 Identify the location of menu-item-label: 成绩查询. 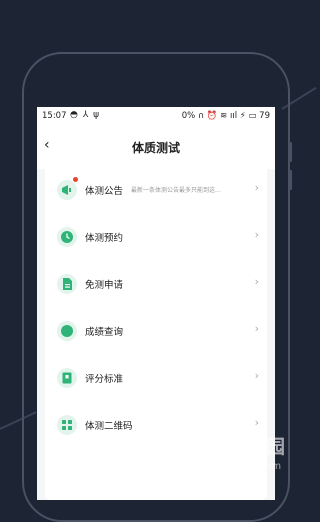
(104, 332).